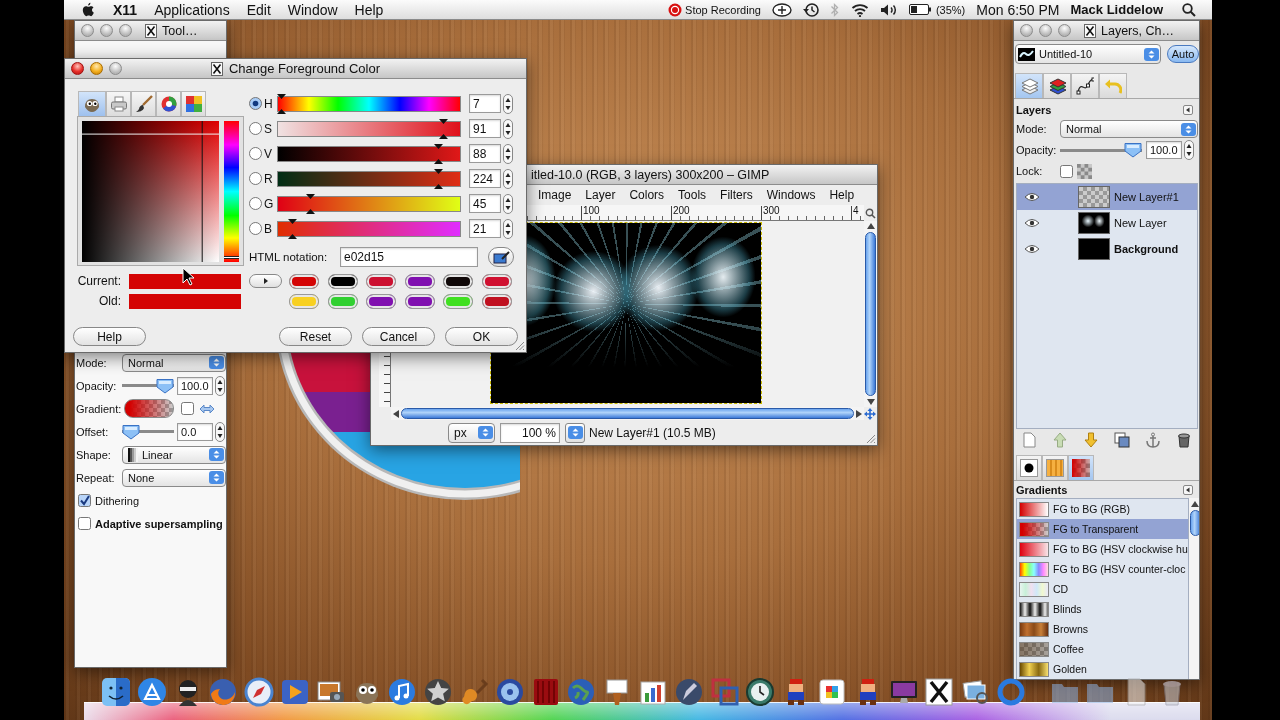  Describe the element at coordinates (760, 692) in the screenshot. I see `clock-icon` at that location.